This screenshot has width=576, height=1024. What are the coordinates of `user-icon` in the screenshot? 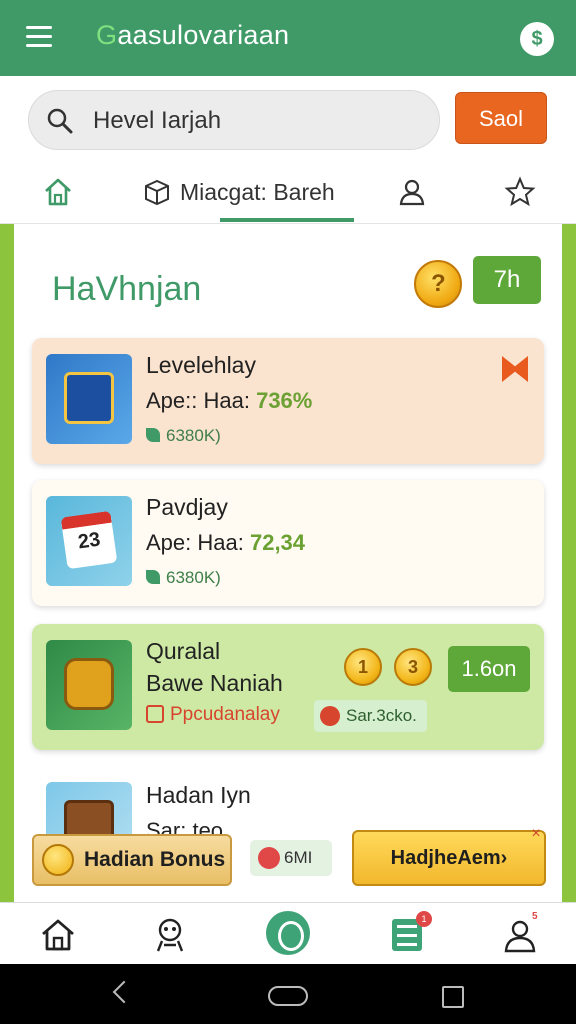 It's located at (412, 192).